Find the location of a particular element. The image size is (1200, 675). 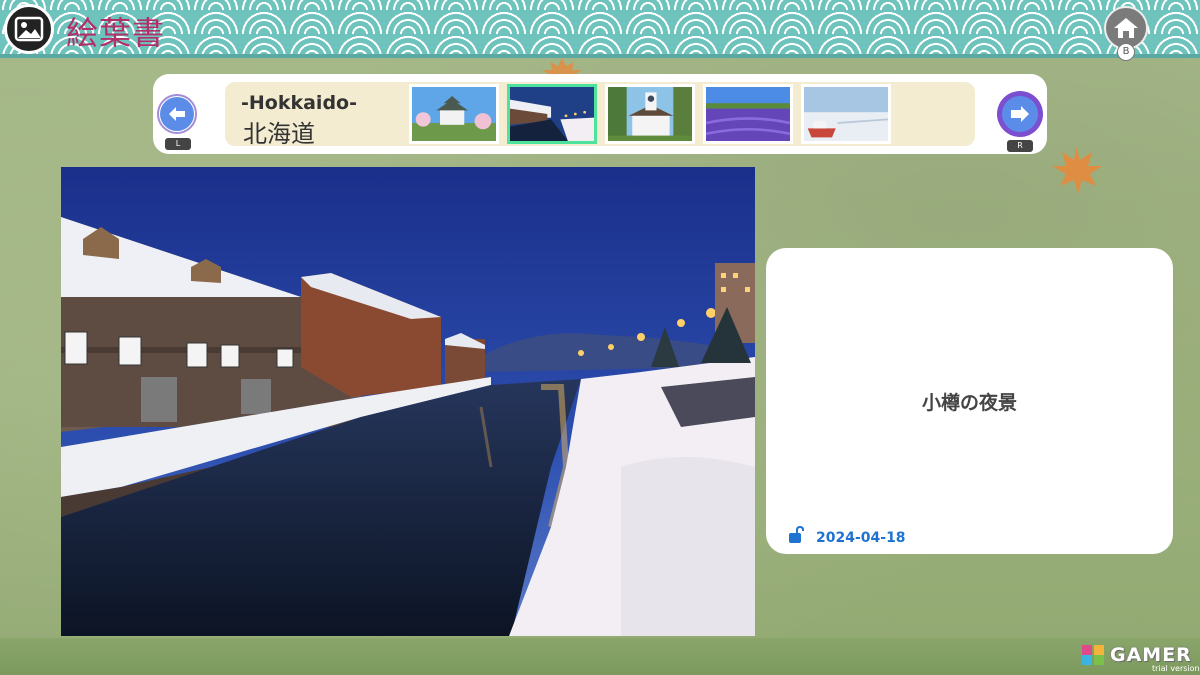

prev-region-button is located at coordinates (177, 114).